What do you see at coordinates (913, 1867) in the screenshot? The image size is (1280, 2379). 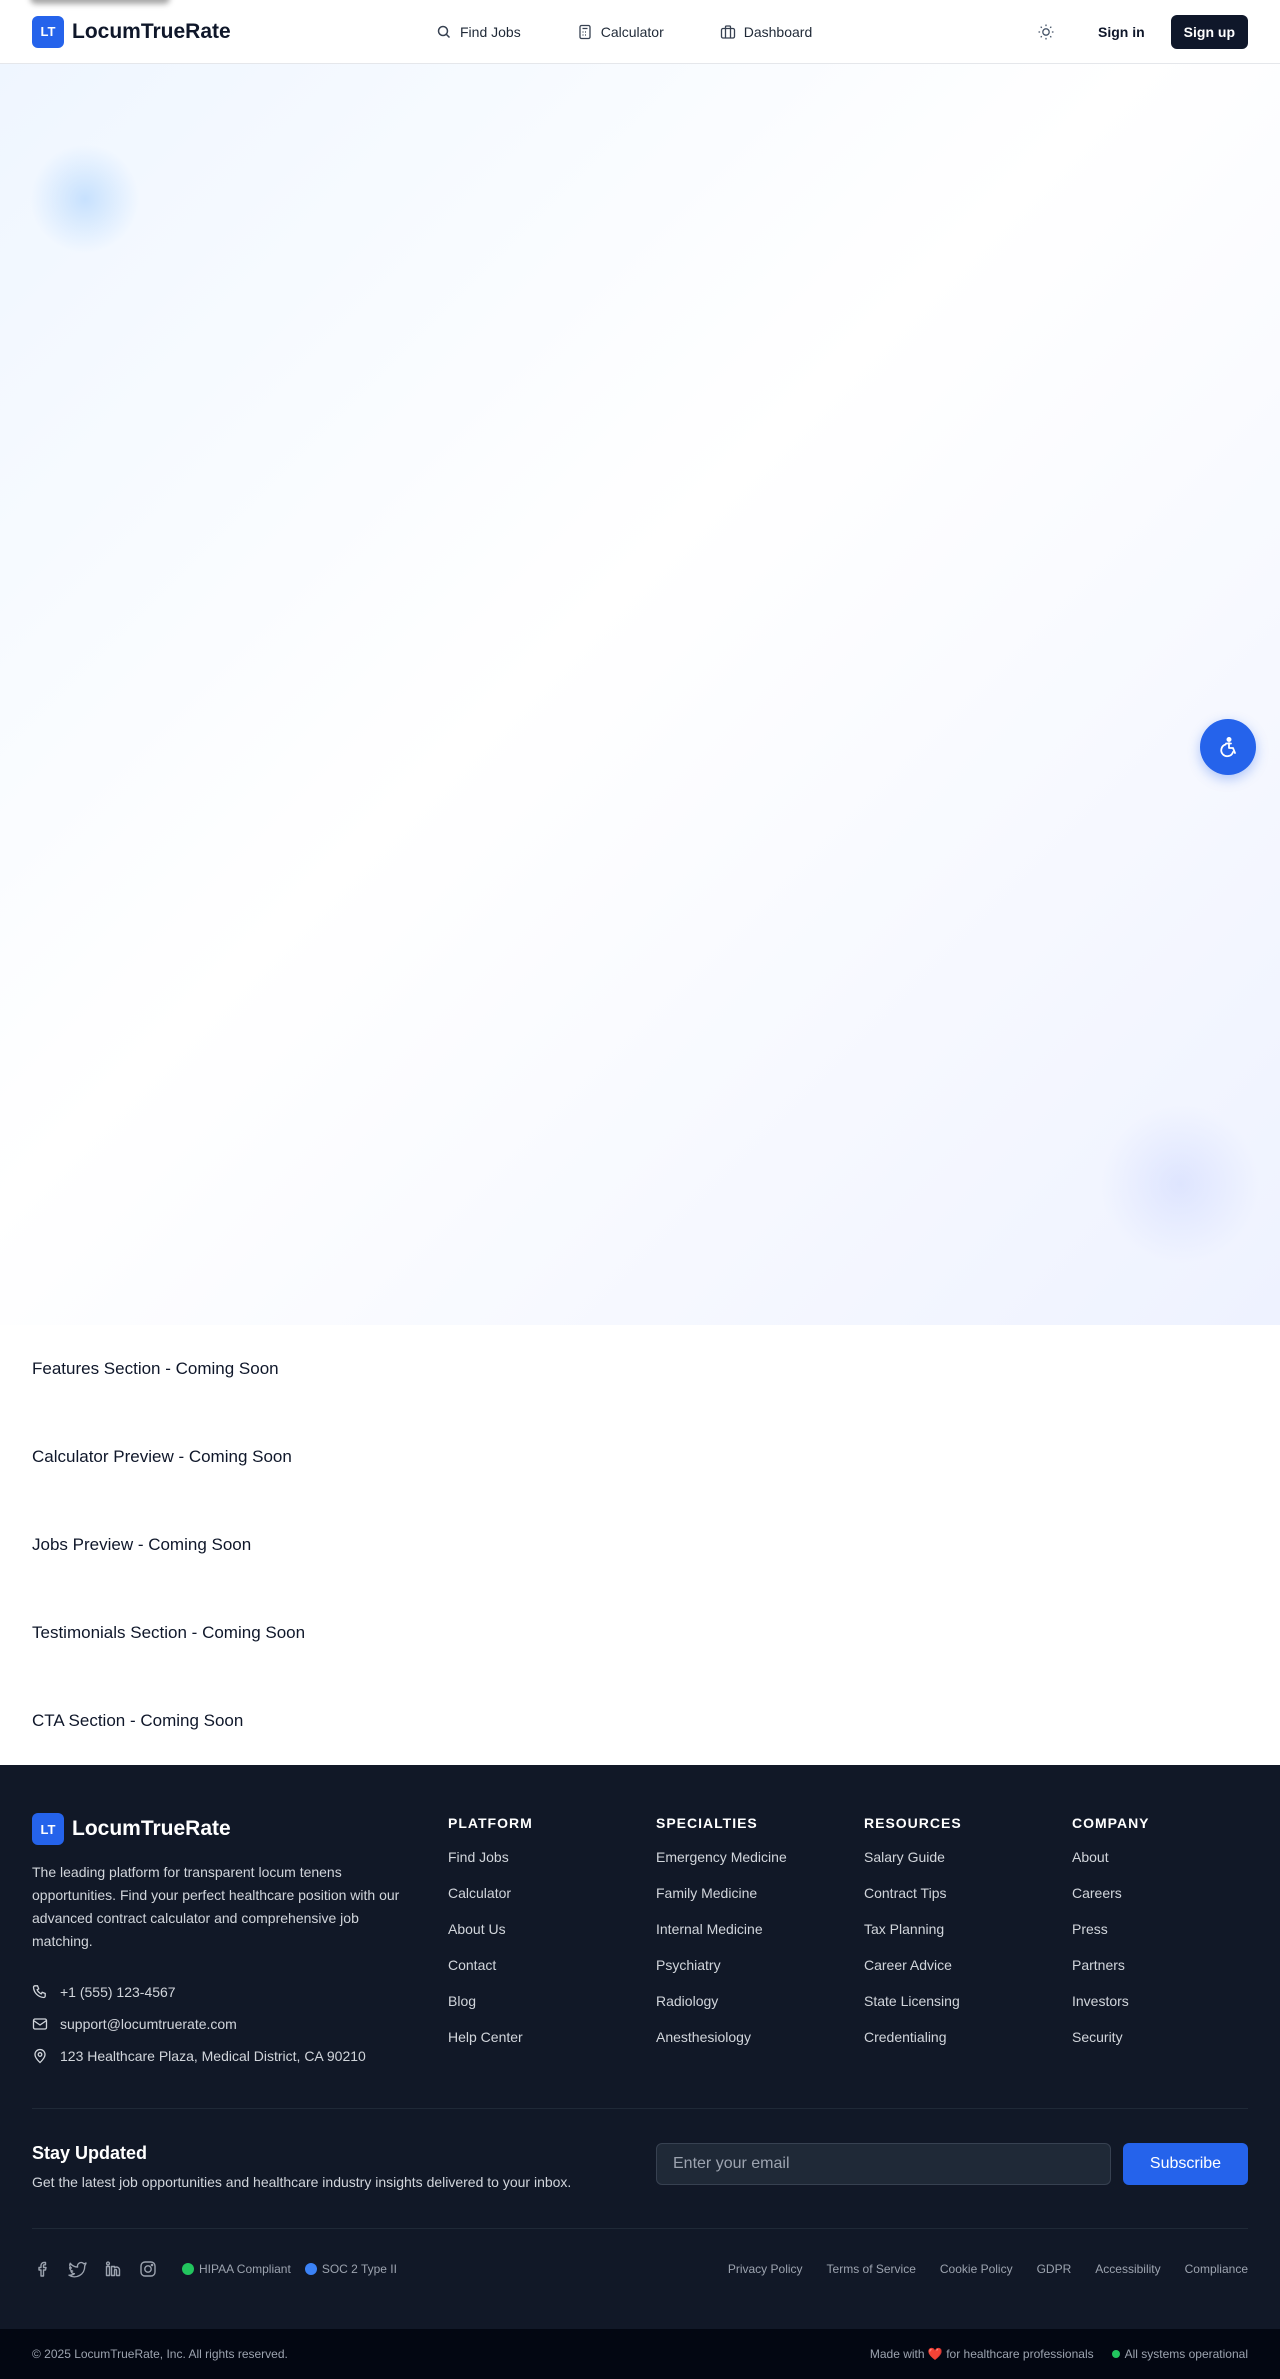 I see `footer-link: Salary Guide` at bounding box center [913, 1867].